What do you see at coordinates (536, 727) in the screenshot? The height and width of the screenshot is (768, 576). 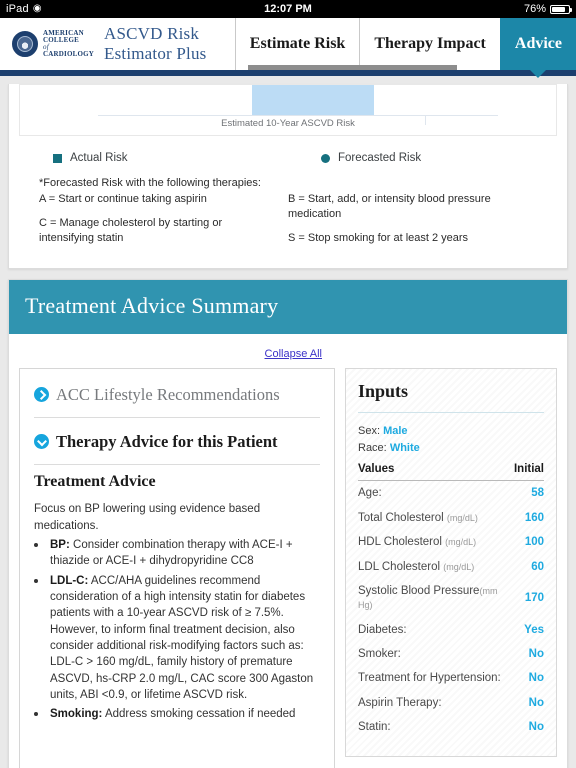 I see `row-value-statin: No` at bounding box center [536, 727].